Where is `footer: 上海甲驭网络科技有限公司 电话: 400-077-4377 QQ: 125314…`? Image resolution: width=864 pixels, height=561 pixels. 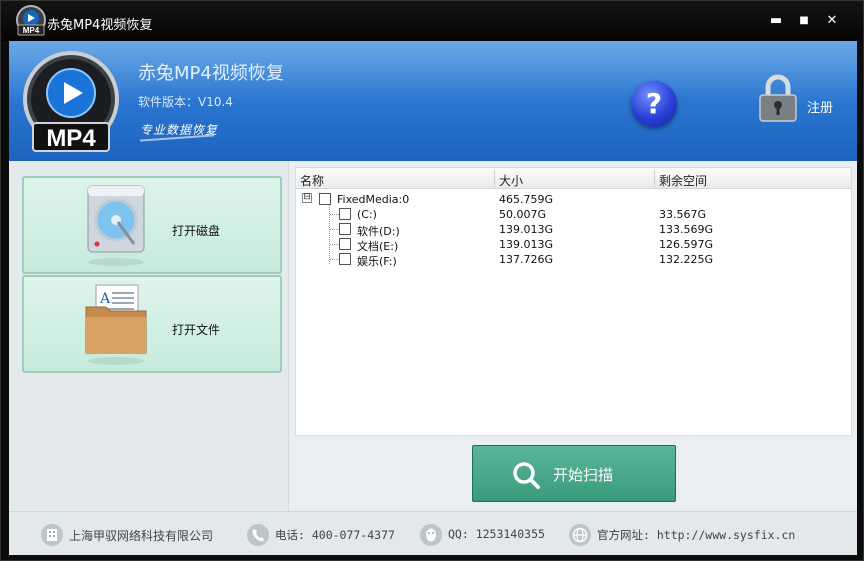 footer: 上海甲驭网络科技有限公司 电话: 400-077-4377 QQ: 125314… is located at coordinates (433, 533).